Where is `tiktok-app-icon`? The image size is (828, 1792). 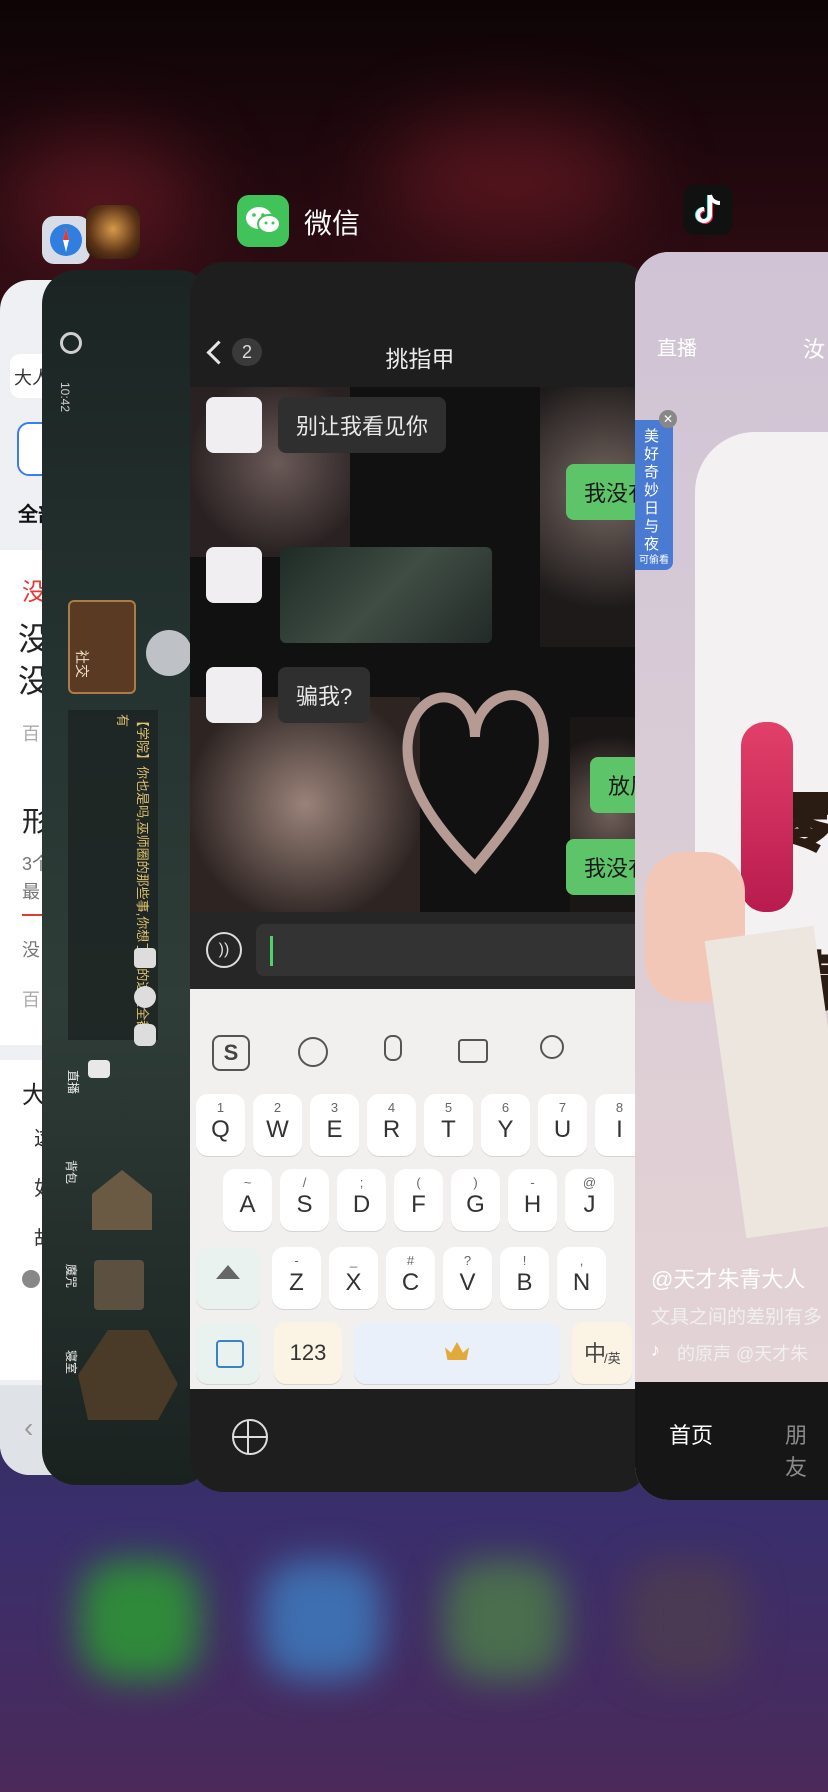
tiktok-app-icon is located at coordinates (708, 210).